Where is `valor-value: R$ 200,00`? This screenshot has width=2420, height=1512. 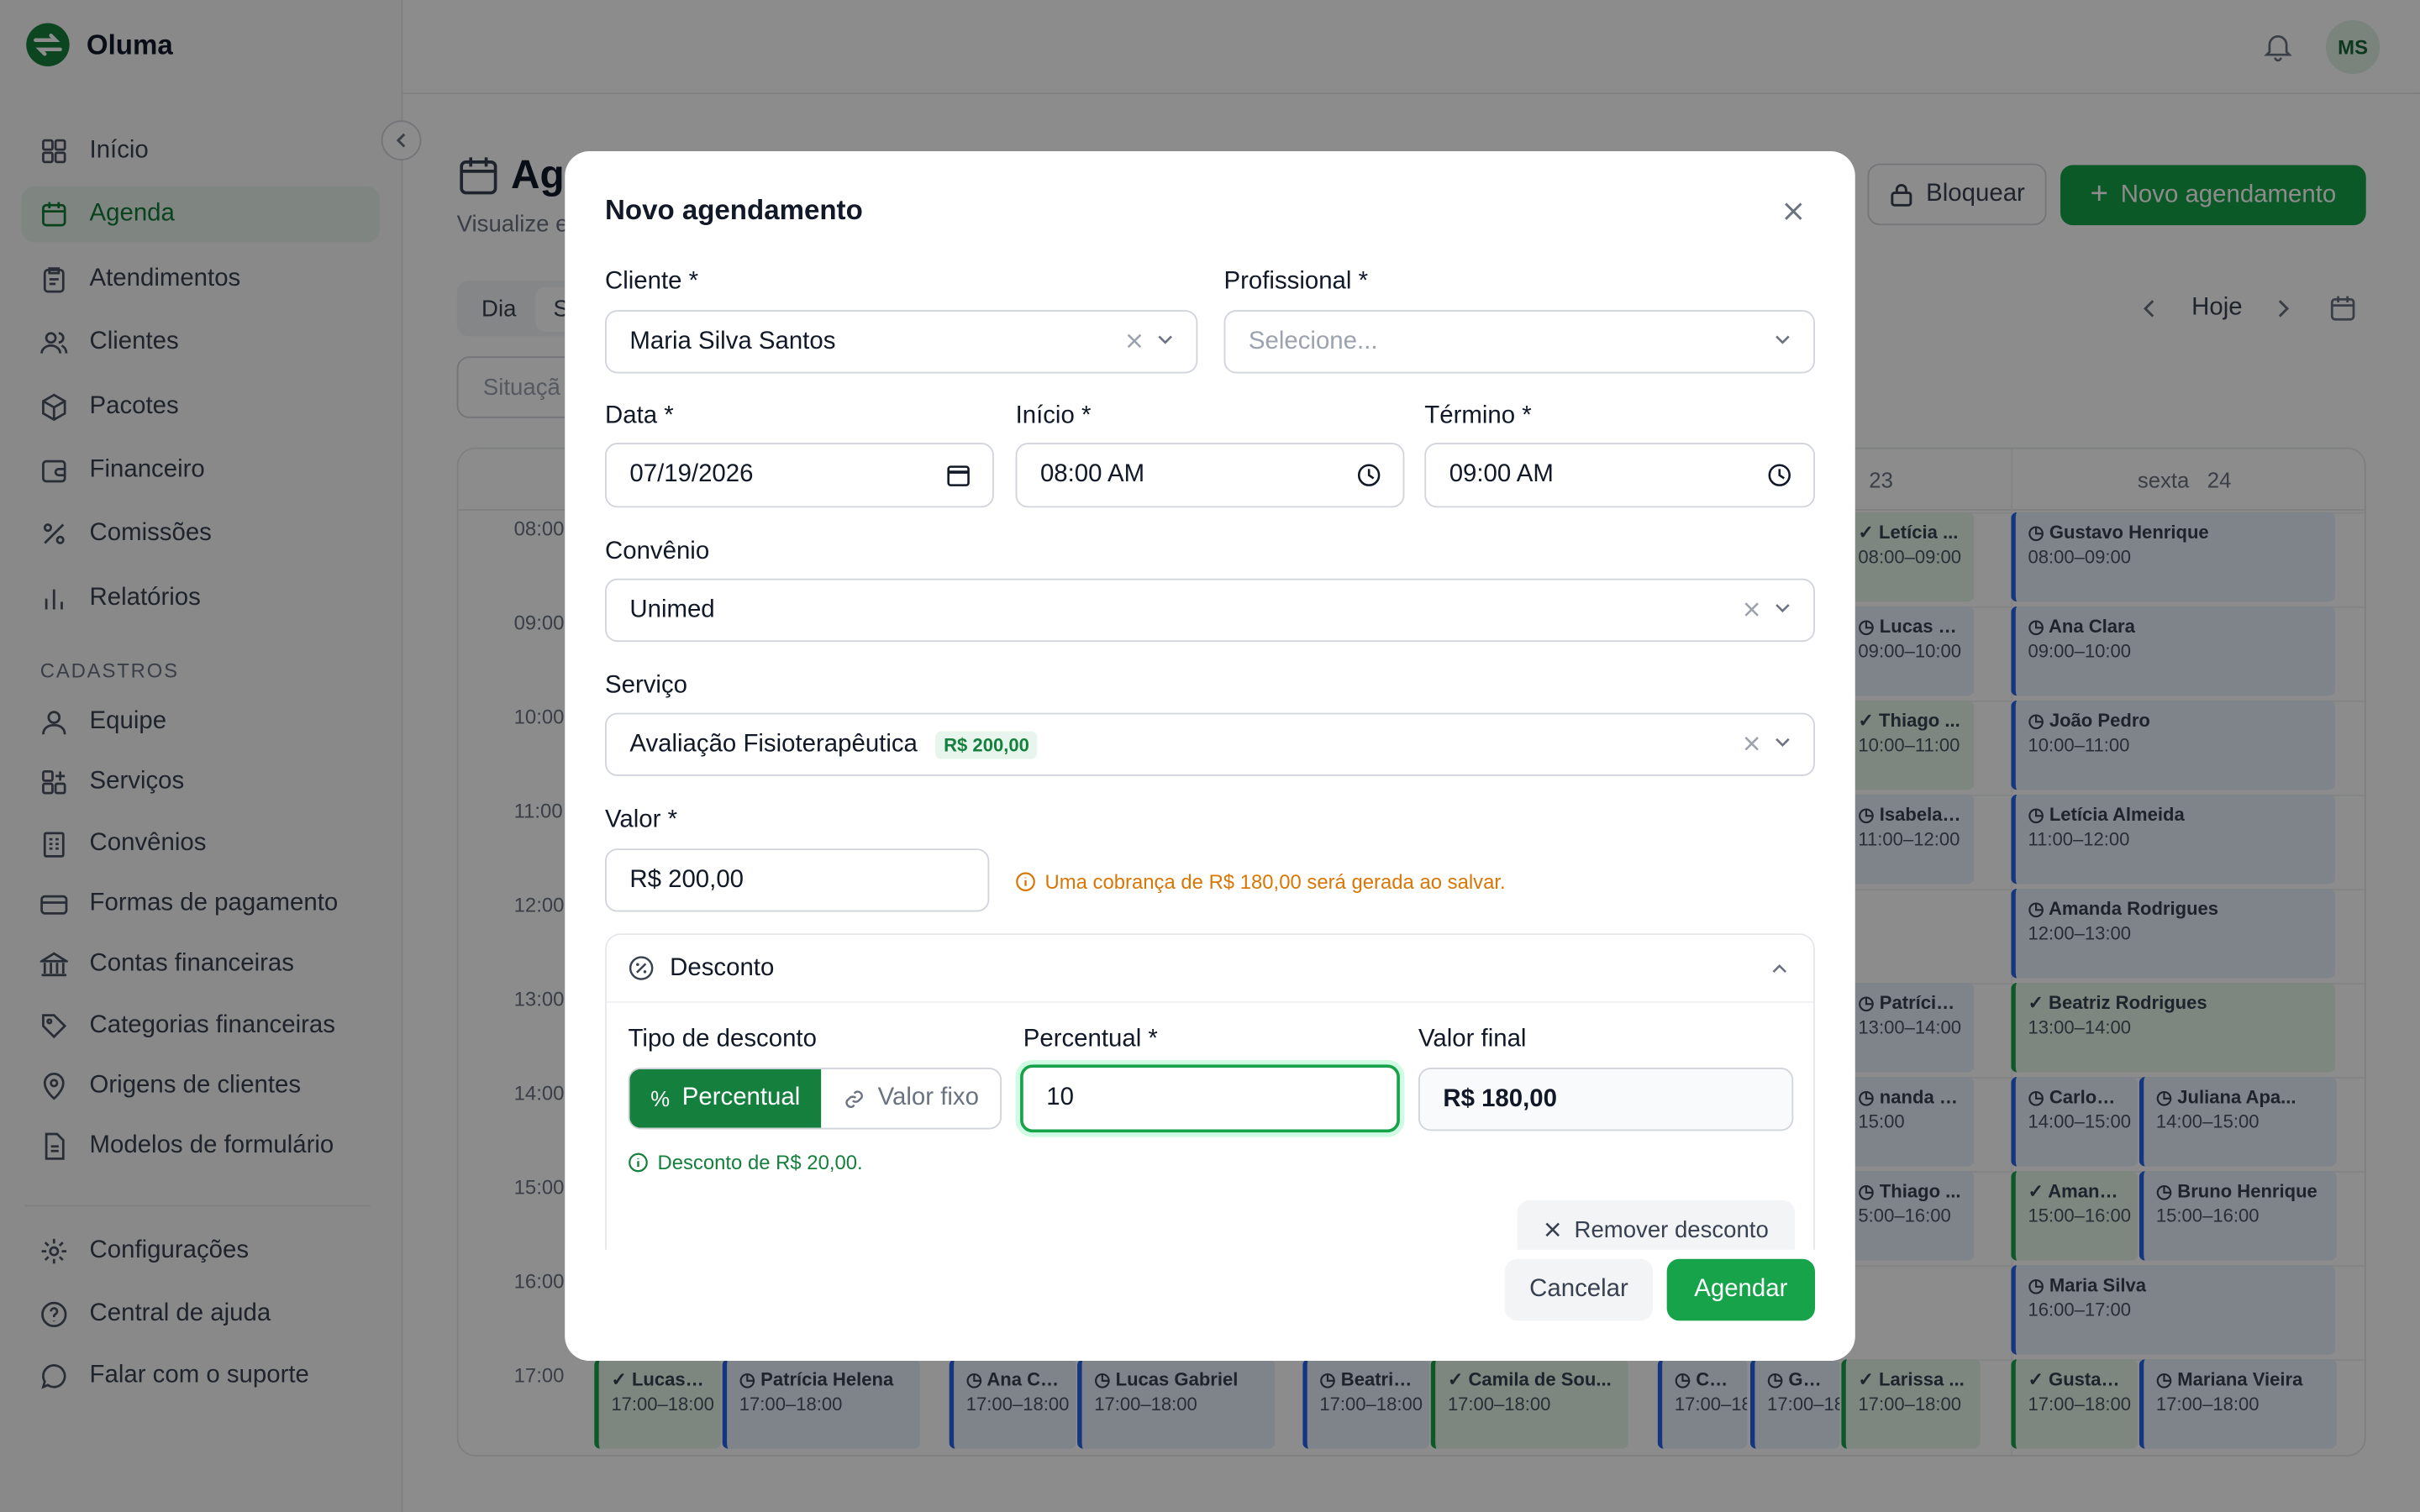
valor-value: R$ 200,00 is located at coordinates (687, 879).